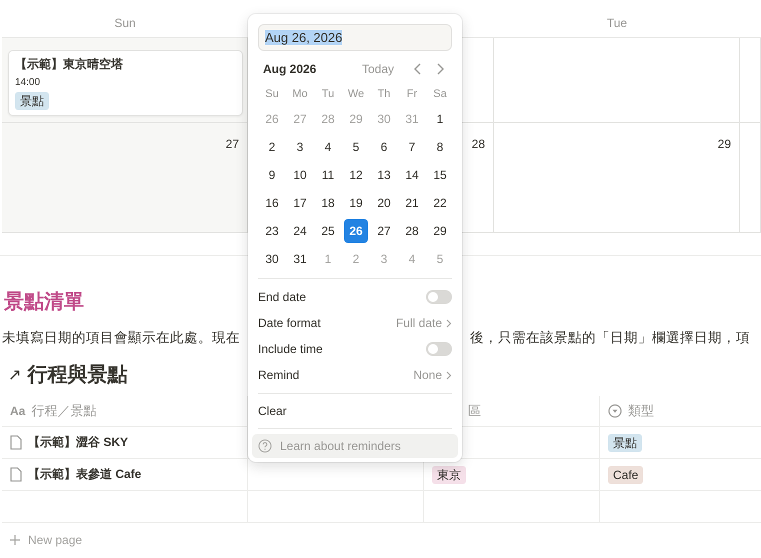  Describe the element at coordinates (300, 231) in the screenshot. I see `calendar-day: 24` at that location.